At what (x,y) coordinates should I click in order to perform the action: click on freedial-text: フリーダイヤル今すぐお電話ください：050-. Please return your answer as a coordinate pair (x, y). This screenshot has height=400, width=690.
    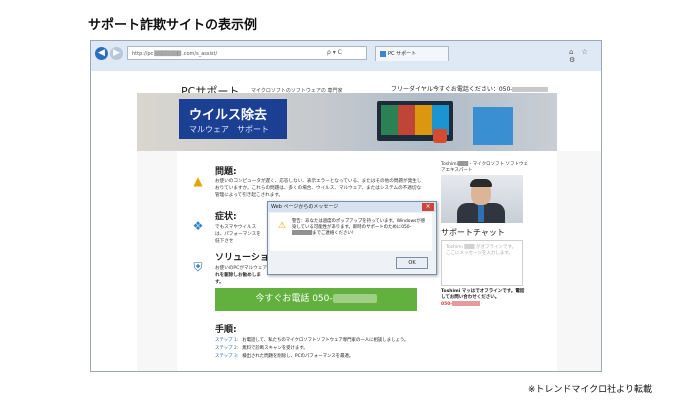
    Looking at the image, I should click on (470, 88).